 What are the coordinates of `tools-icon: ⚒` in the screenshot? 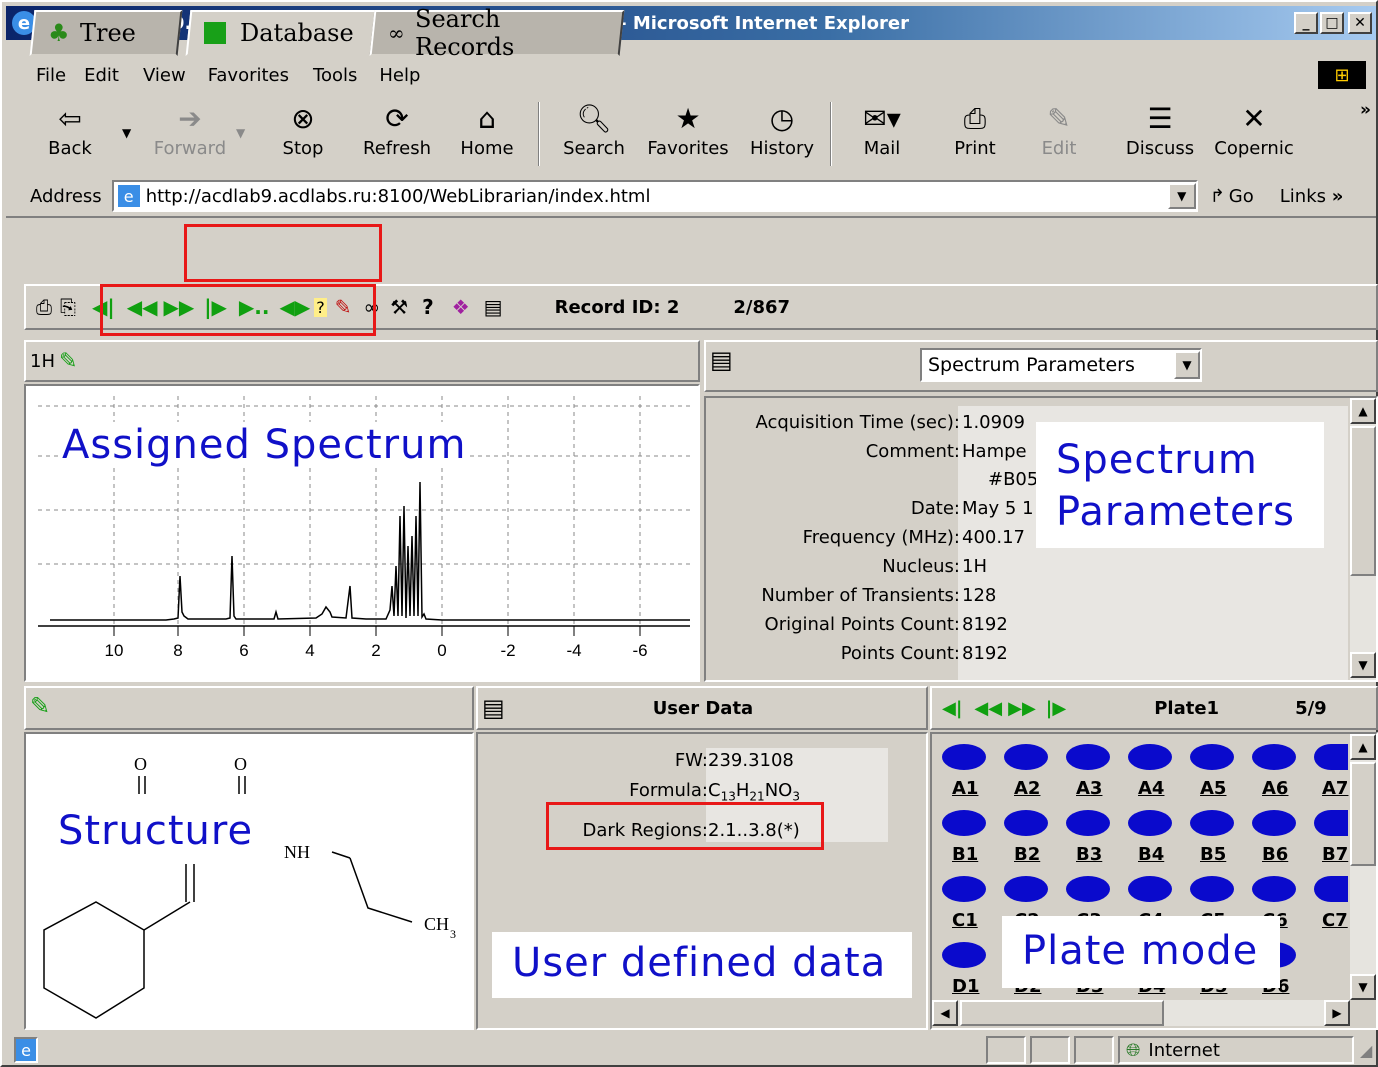 It's located at (399, 307).